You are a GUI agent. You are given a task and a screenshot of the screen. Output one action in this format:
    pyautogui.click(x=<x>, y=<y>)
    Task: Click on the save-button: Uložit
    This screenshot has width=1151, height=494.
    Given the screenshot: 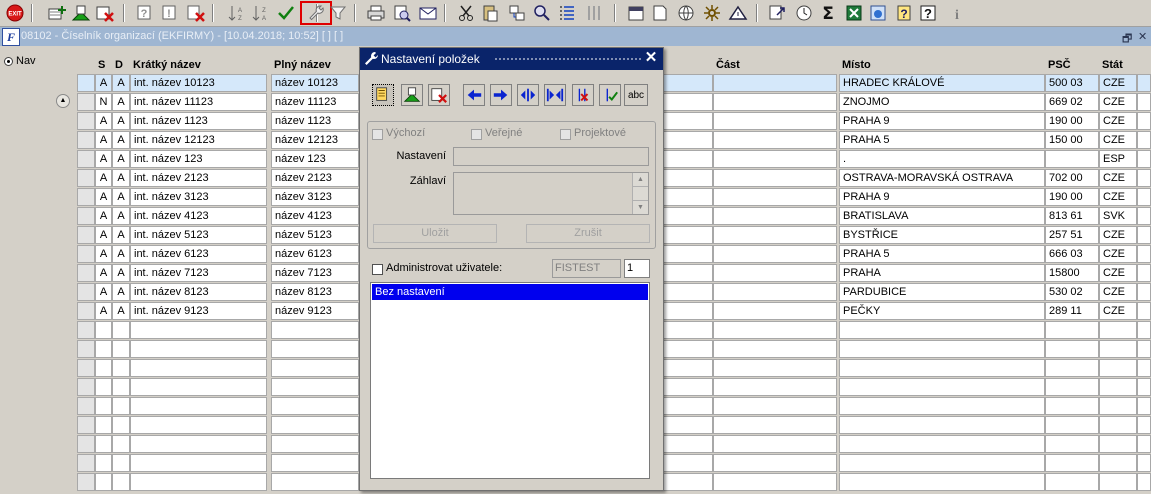 What is the action you would take?
    pyautogui.click(x=435, y=233)
    